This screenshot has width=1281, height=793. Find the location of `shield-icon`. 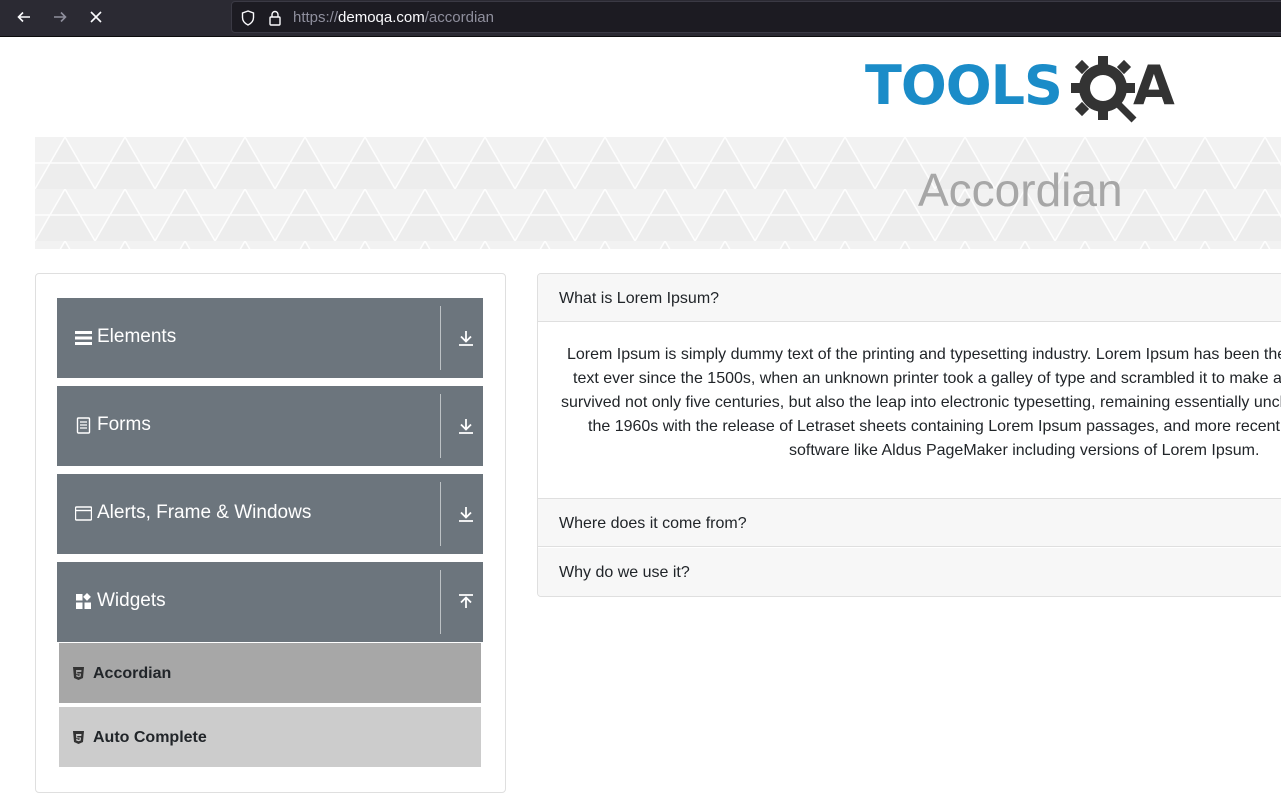

shield-icon is located at coordinates (248, 18).